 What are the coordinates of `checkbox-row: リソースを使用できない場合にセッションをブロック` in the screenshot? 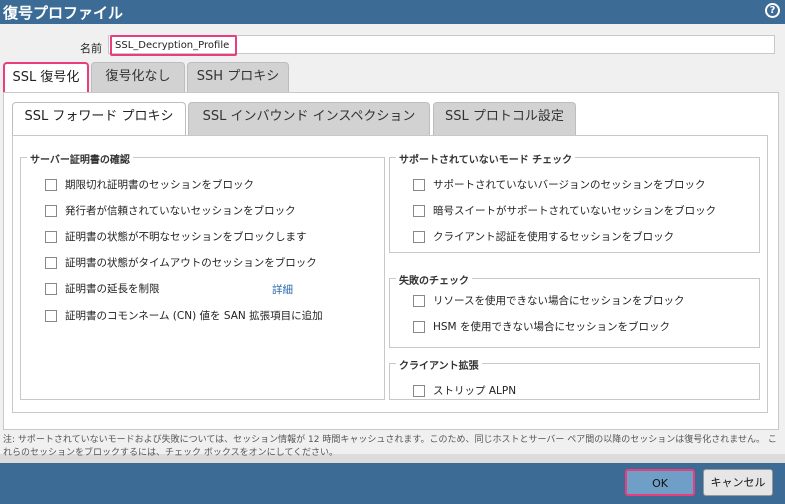 It's located at (548, 300).